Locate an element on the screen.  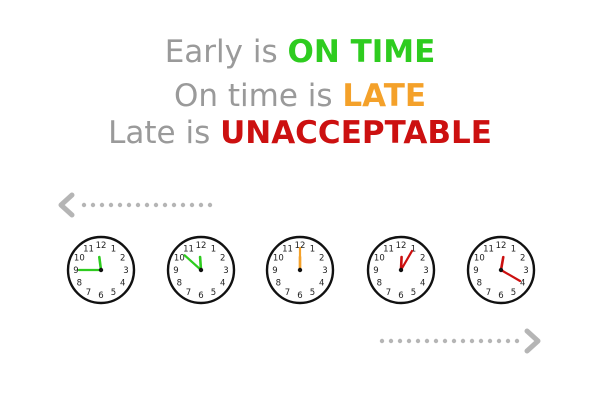
clock-5: 12 1 2 3 4 5 6 7 8 9 10 11 is located at coordinates (501, 270).